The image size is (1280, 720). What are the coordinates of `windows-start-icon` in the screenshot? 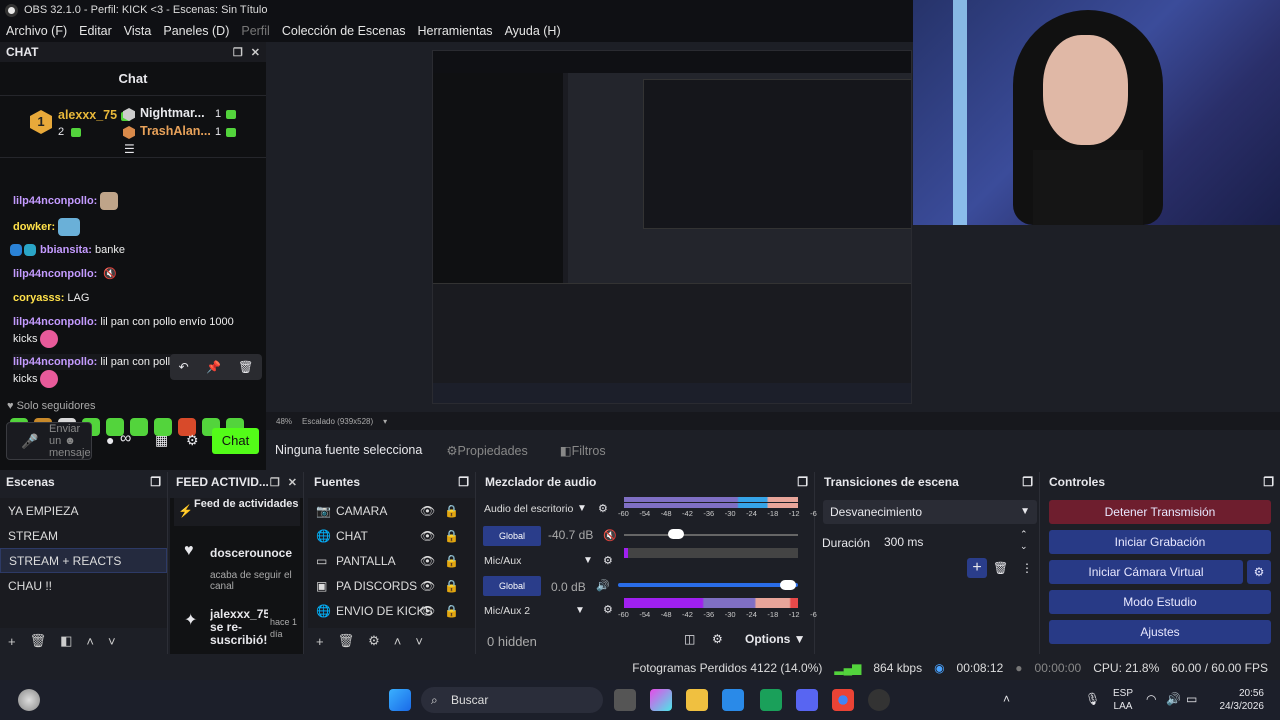 It's located at (400, 700).